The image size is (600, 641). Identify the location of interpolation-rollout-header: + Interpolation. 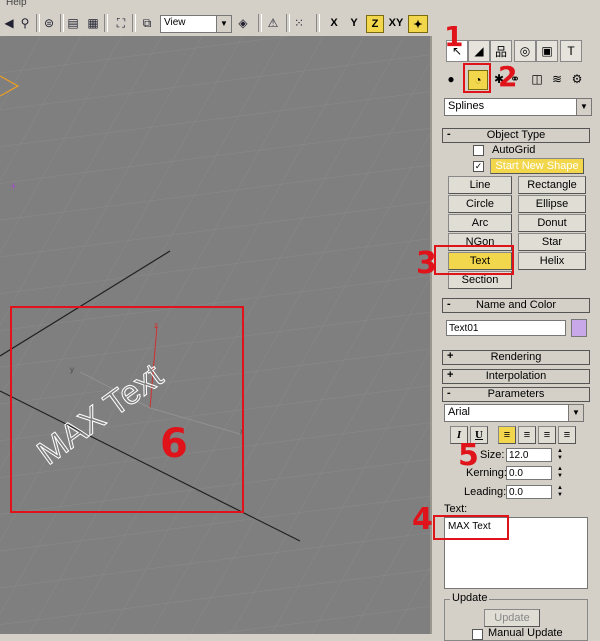
(516, 376).